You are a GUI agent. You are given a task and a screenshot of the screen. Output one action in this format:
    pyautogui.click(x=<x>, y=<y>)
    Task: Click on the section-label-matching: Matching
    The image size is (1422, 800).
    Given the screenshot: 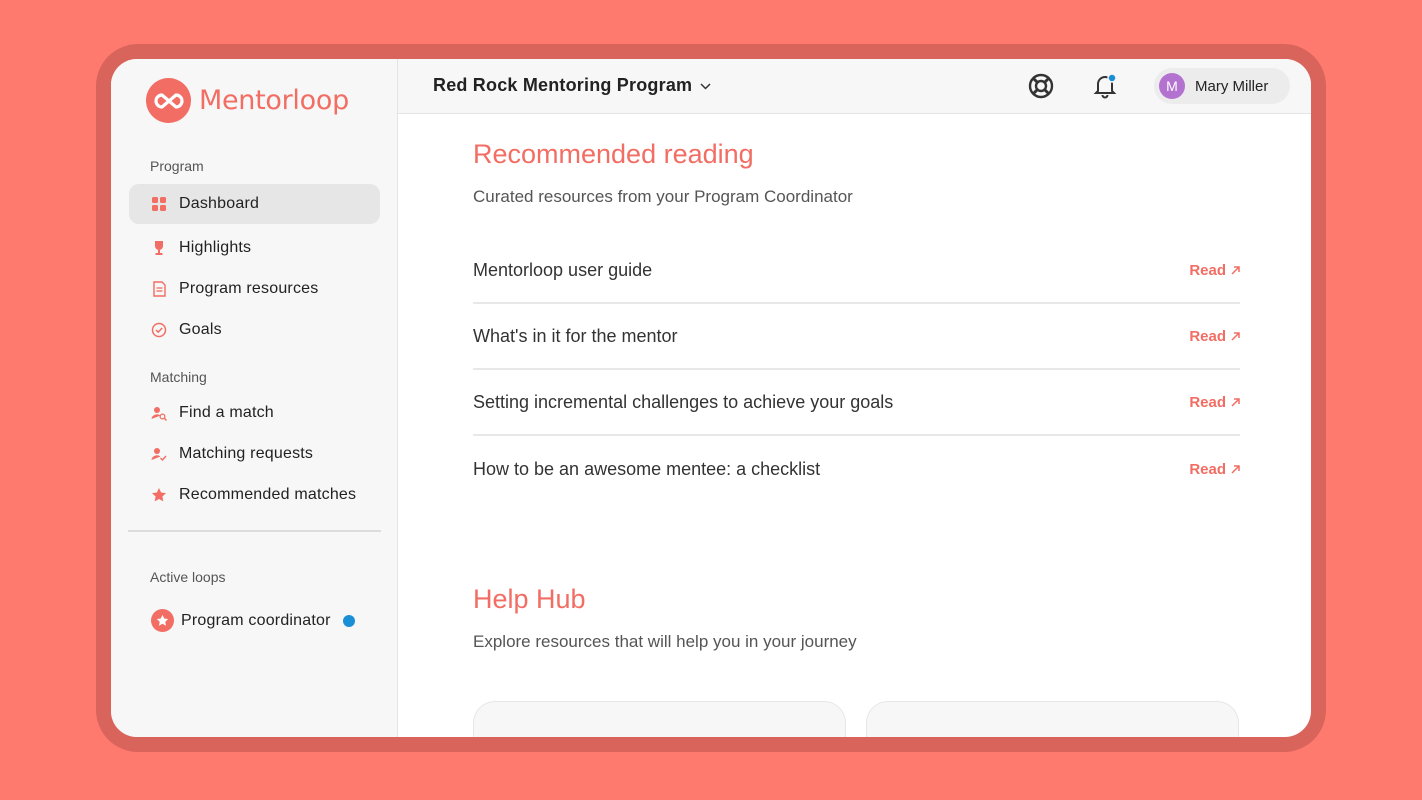 What is the action you would take?
    pyautogui.click(x=178, y=377)
    